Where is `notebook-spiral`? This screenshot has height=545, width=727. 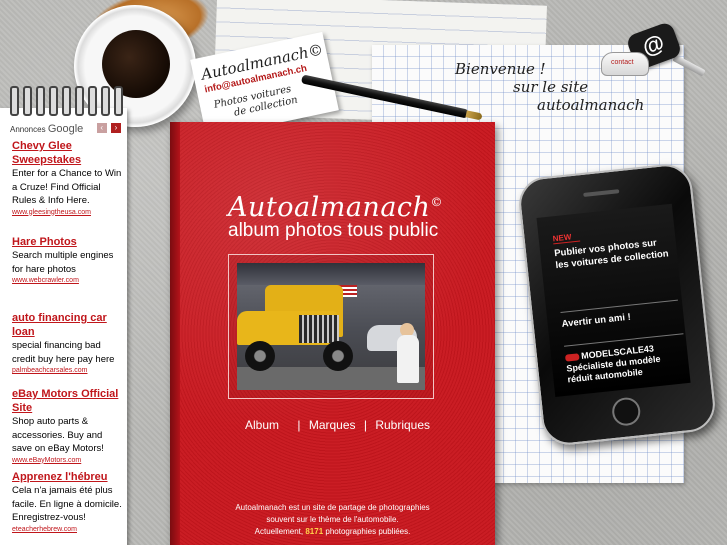
notebook-spiral is located at coordinates (65, 101).